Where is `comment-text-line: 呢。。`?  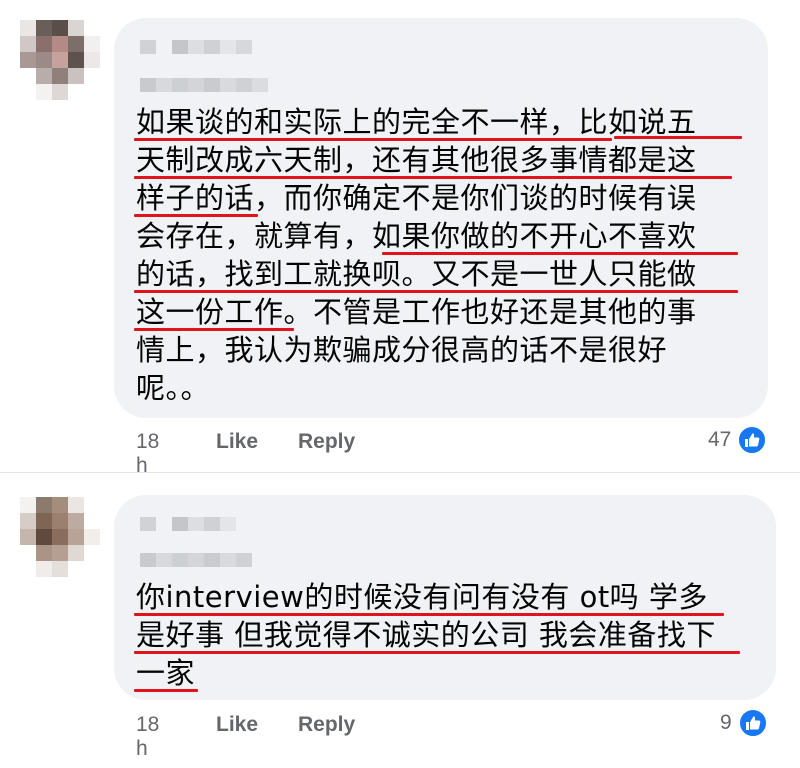
comment-text-line: 呢。。 is located at coordinates (173, 388).